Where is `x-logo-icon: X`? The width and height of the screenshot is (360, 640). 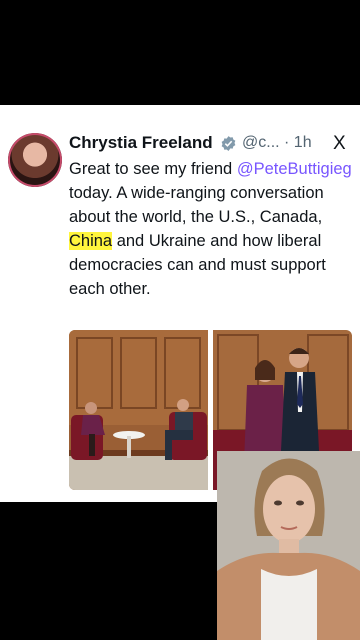
x-logo-icon: X is located at coordinates (339, 144).